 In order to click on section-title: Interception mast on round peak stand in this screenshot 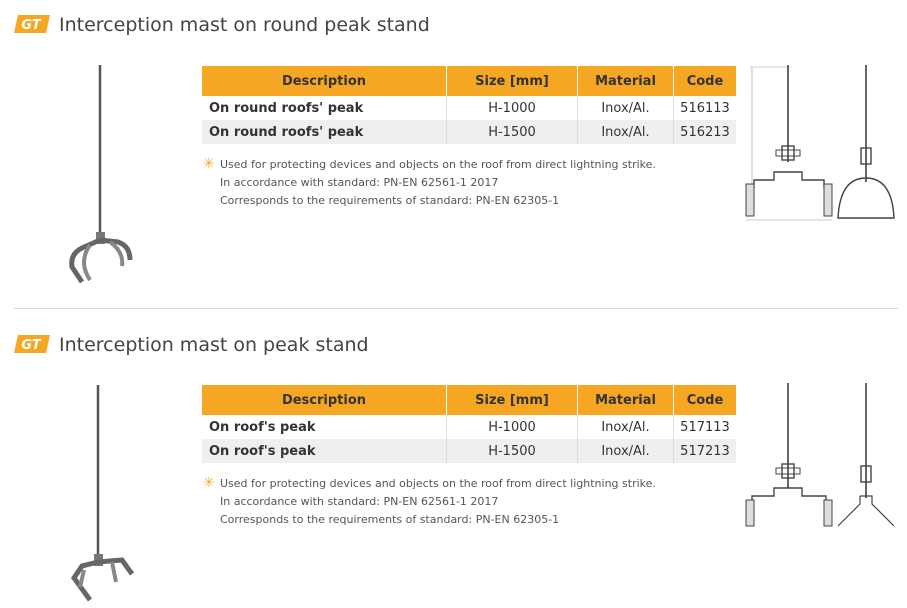, I will do `click(244, 25)`.